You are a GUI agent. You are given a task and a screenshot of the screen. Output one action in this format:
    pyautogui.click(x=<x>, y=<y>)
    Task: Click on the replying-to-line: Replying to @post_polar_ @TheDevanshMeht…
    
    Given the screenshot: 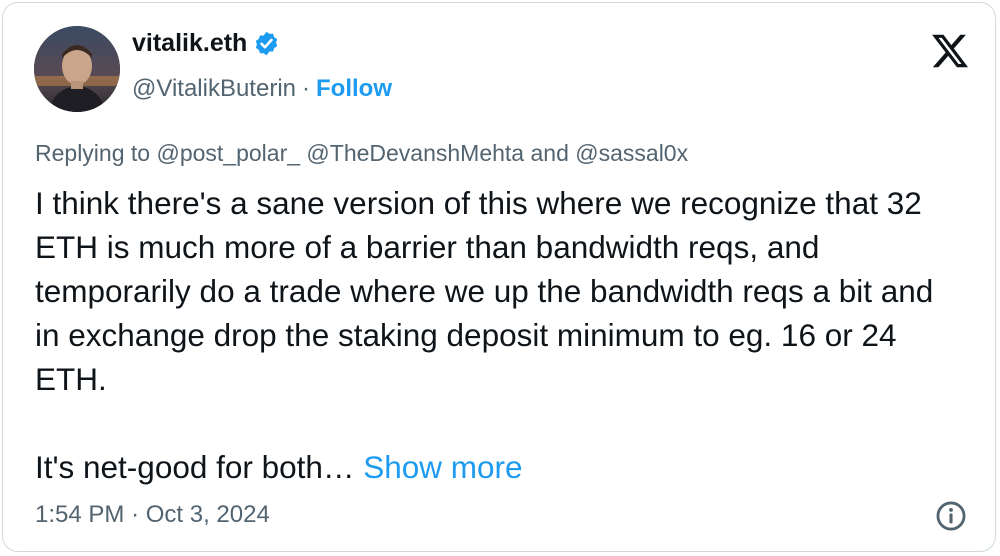 What is the action you would take?
    pyautogui.click(x=361, y=153)
    